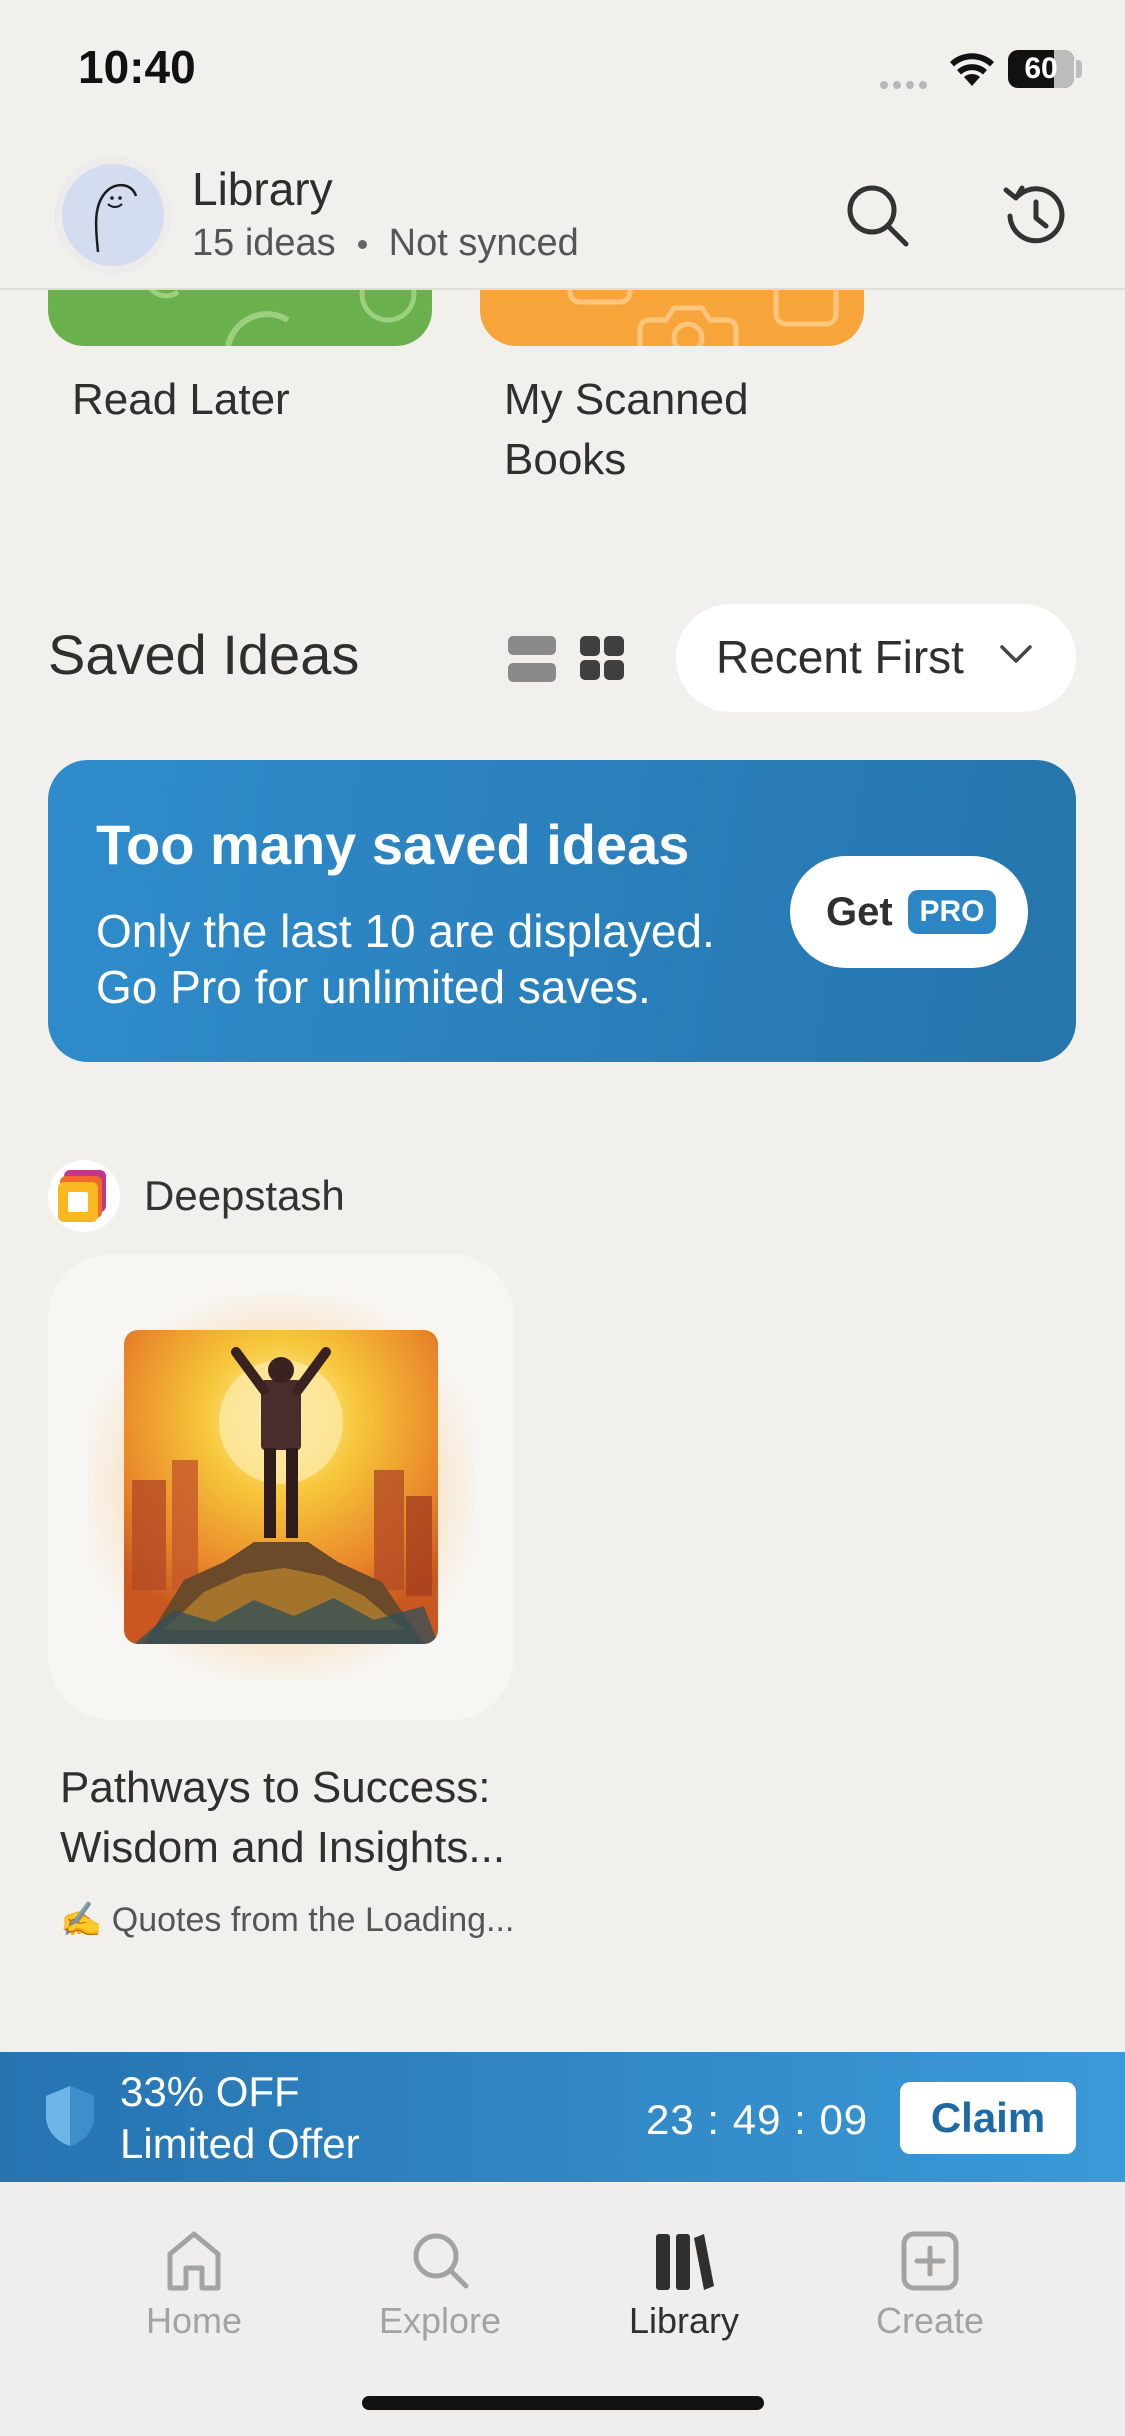  I want to click on sort-dropdown: Recent First, so click(876, 658).